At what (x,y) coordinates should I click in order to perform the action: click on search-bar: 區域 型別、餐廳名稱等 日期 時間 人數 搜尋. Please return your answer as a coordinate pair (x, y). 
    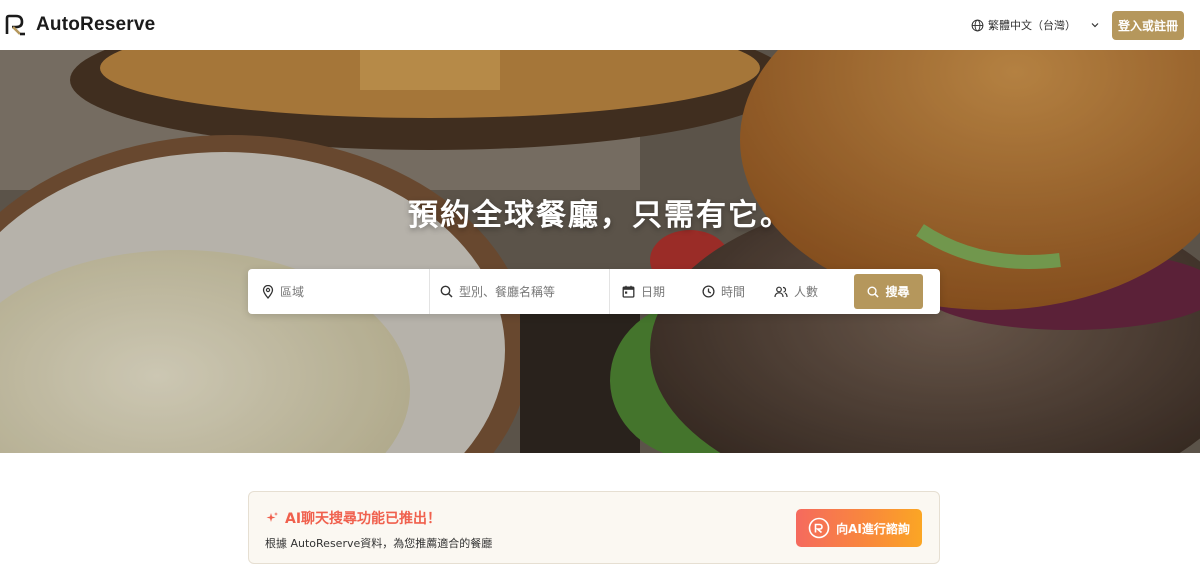
    Looking at the image, I should click on (594, 291).